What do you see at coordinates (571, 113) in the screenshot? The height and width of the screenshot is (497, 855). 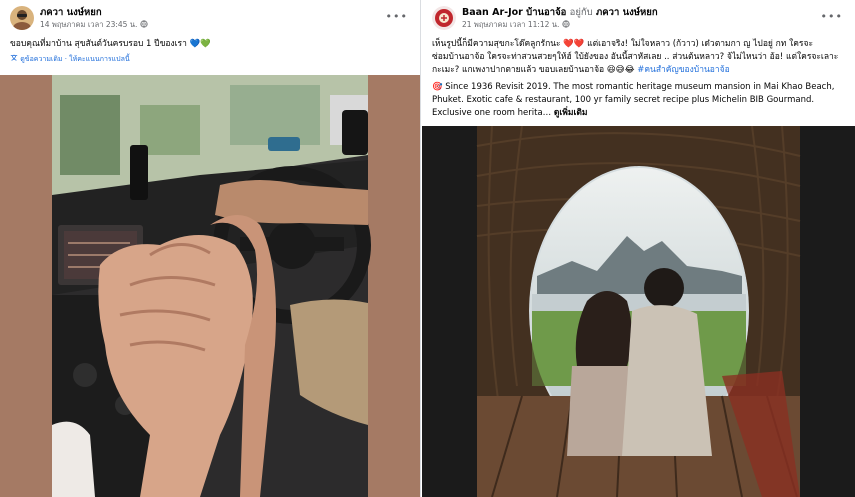 I see `see-more-link: ดูเพิ่มเติม` at bounding box center [571, 113].